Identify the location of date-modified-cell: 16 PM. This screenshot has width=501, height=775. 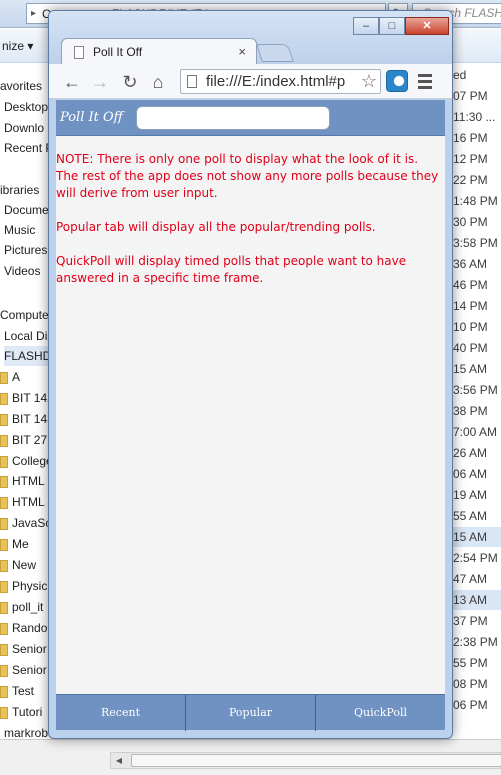
(470, 138).